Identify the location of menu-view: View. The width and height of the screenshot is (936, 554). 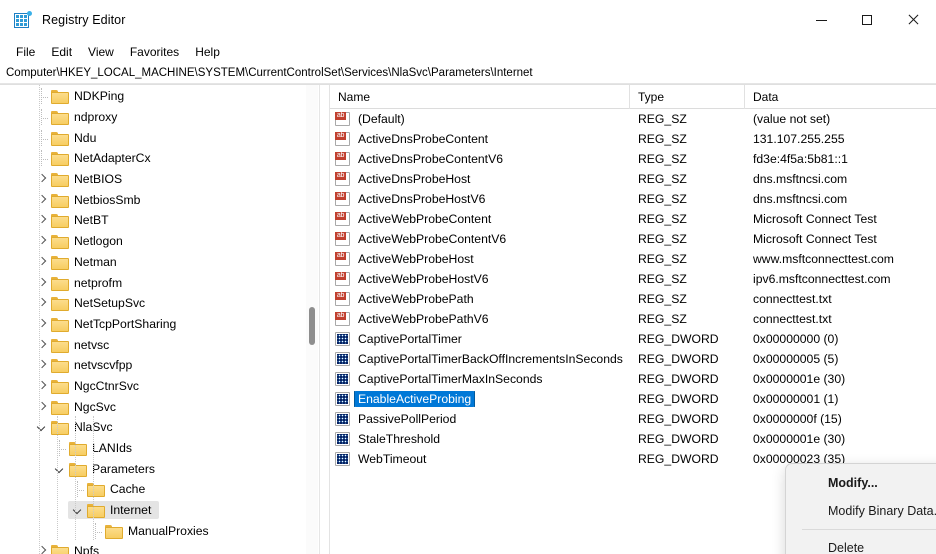
(101, 52).